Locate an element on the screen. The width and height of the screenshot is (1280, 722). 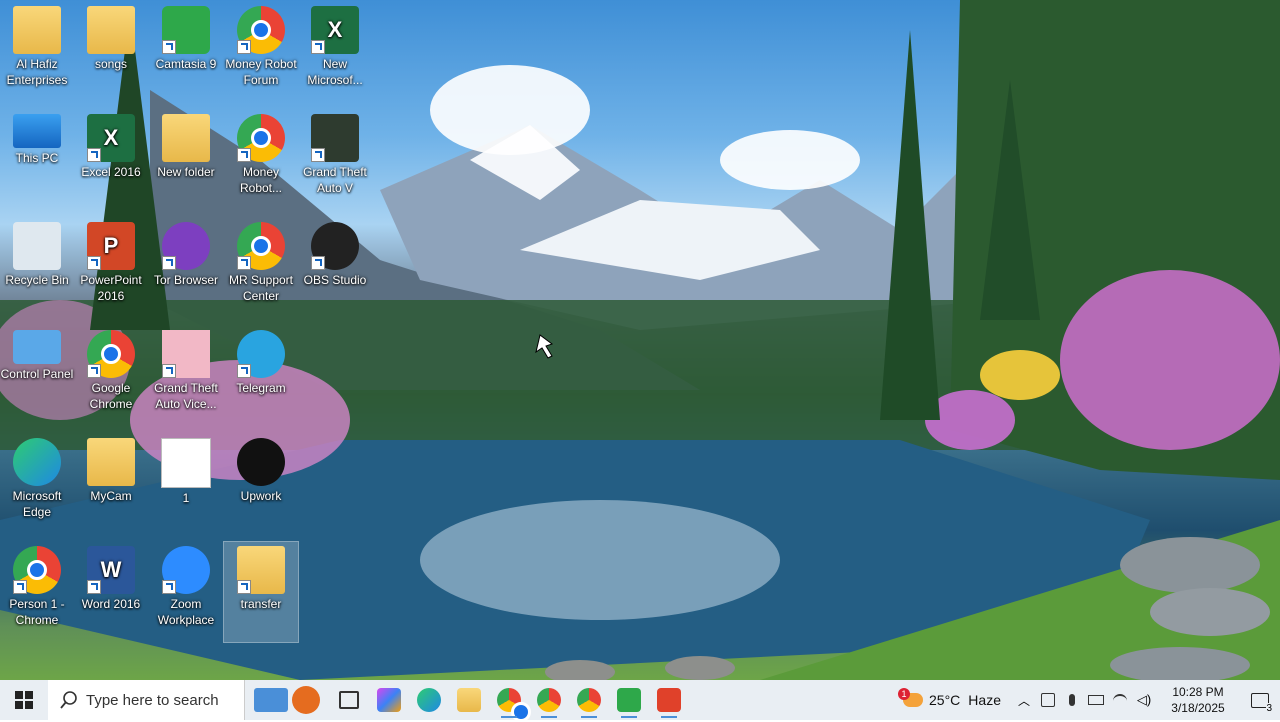
desktop-item-recycle-bin: Recycle Bin is located at coordinates (37, 268).